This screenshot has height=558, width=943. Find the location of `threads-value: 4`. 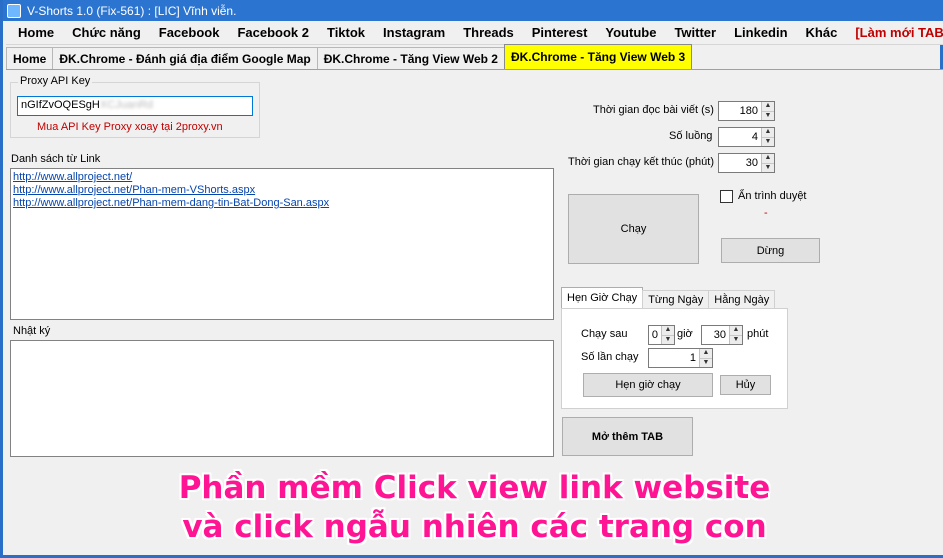

threads-value: 4 is located at coordinates (754, 137).